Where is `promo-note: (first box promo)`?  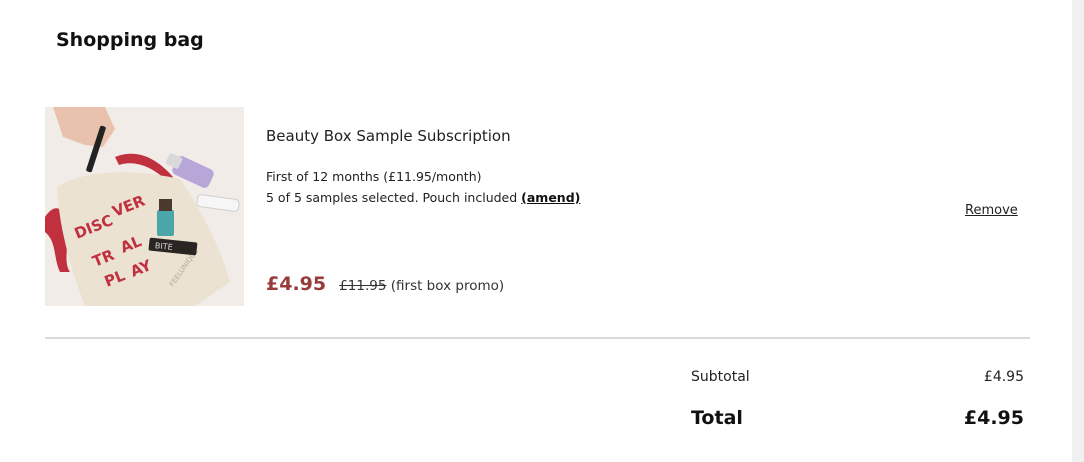 promo-note: (first box promo) is located at coordinates (445, 286).